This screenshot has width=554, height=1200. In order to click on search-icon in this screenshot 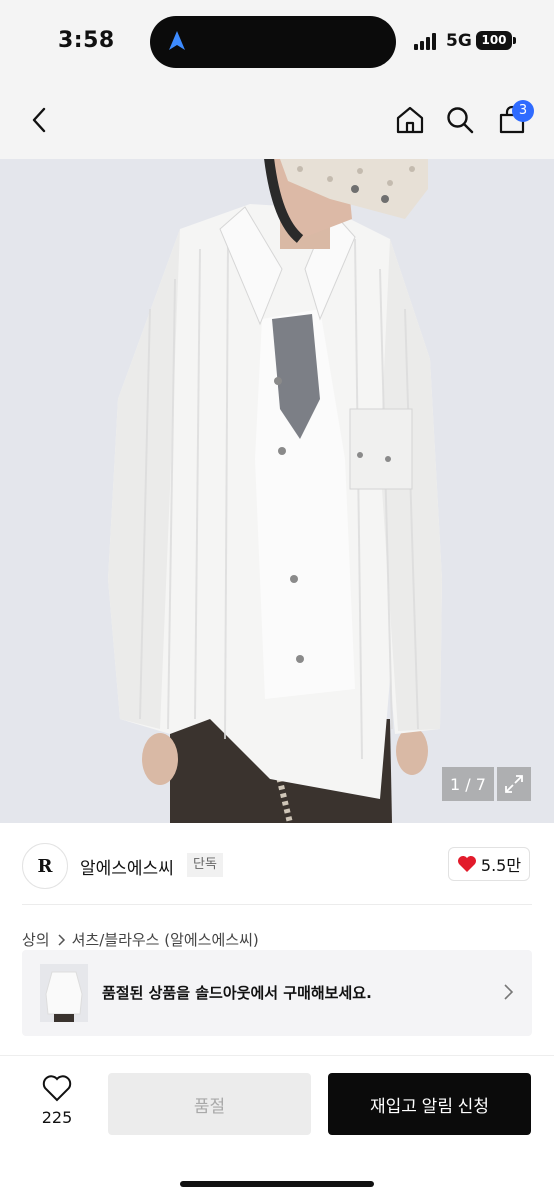, I will do `click(460, 120)`.